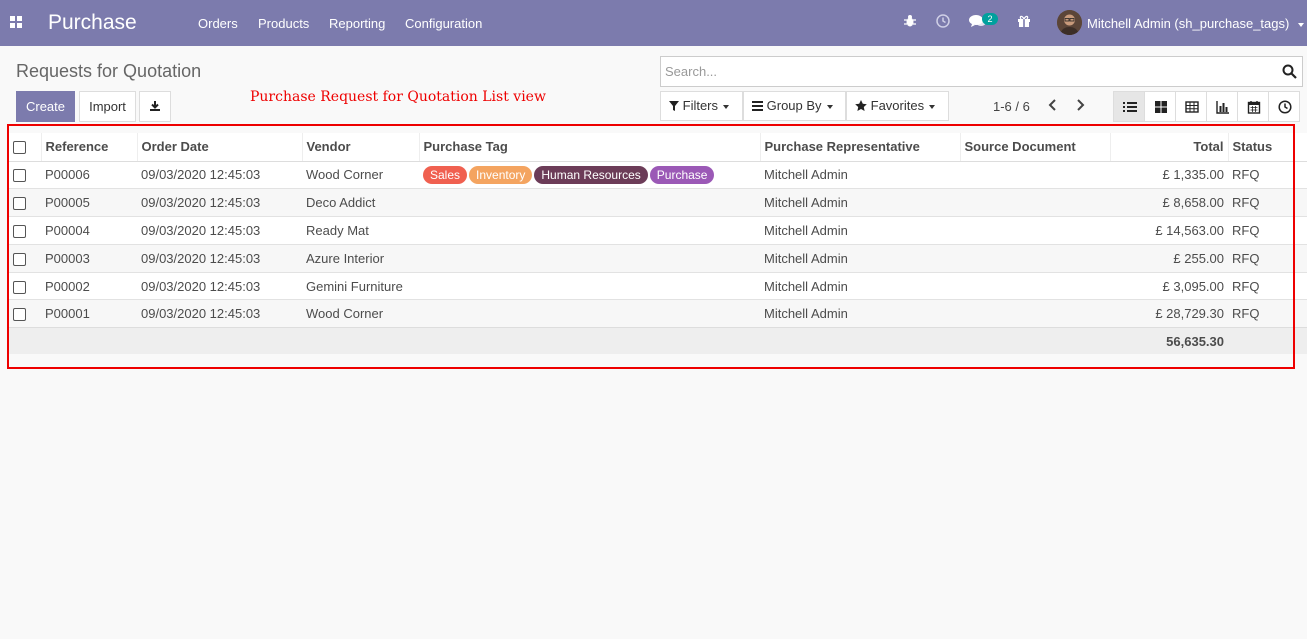 This screenshot has height=639, width=1307. Describe the element at coordinates (911, 22) in the screenshot. I see `debug-bug-icon` at that location.